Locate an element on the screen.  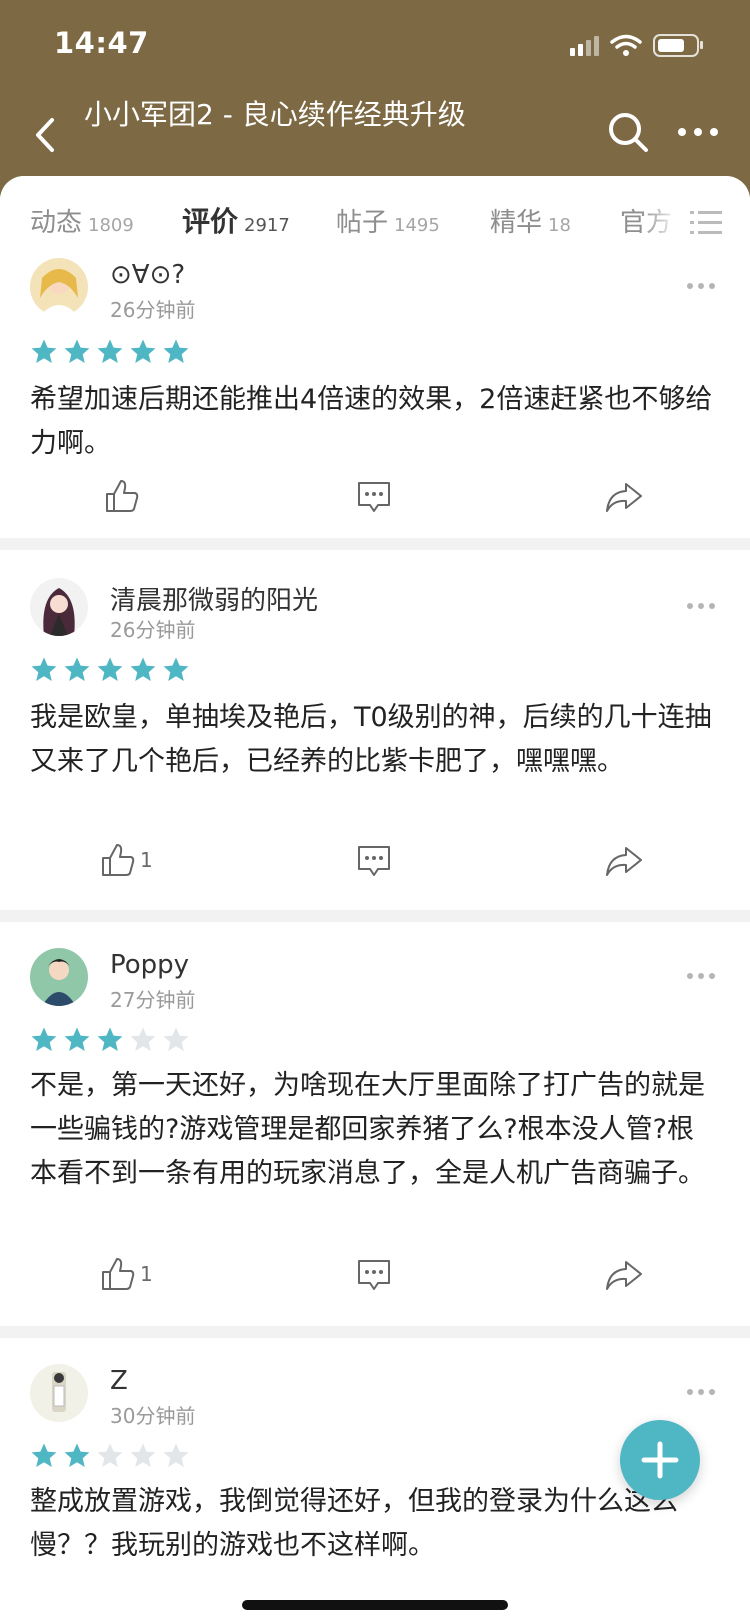
list-menu-icon is located at coordinates (706, 222).